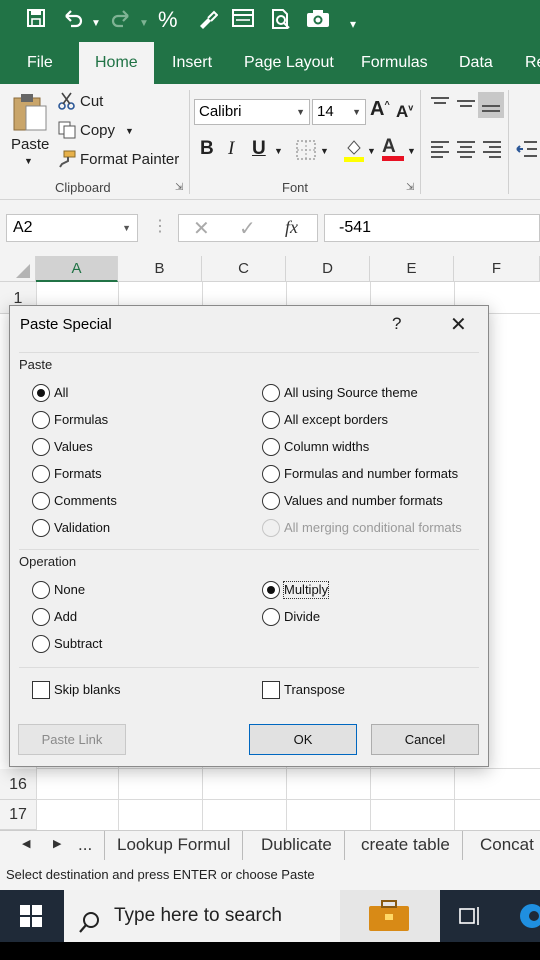  Describe the element at coordinates (83, 187) in the screenshot. I see `clipboard-group-label: Clipboard` at that location.